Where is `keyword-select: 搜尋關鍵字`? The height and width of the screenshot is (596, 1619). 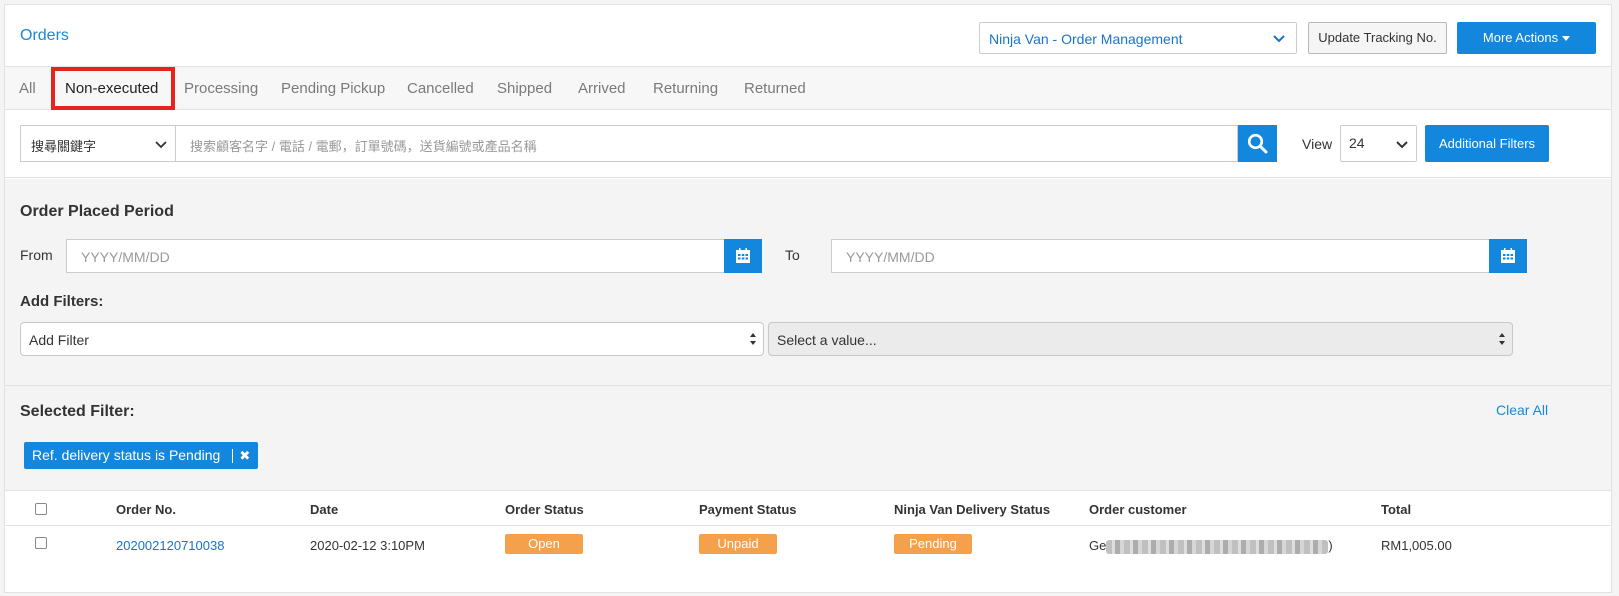
keyword-select: 搜尋關鍵字 is located at coordinates (97, 143).